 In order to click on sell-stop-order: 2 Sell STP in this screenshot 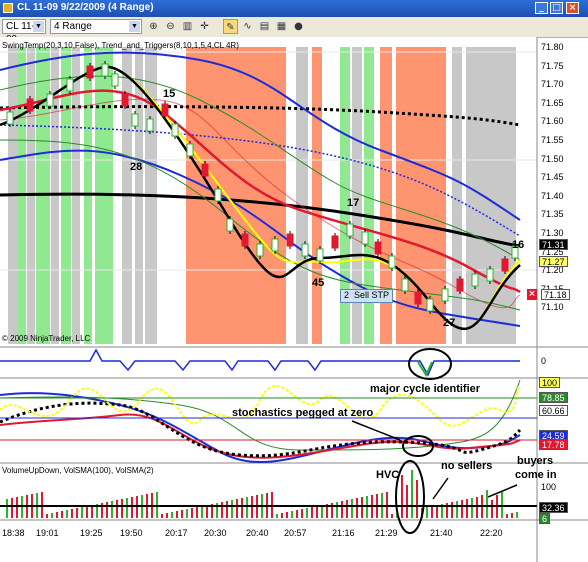, I will do `click(367, 296)`.